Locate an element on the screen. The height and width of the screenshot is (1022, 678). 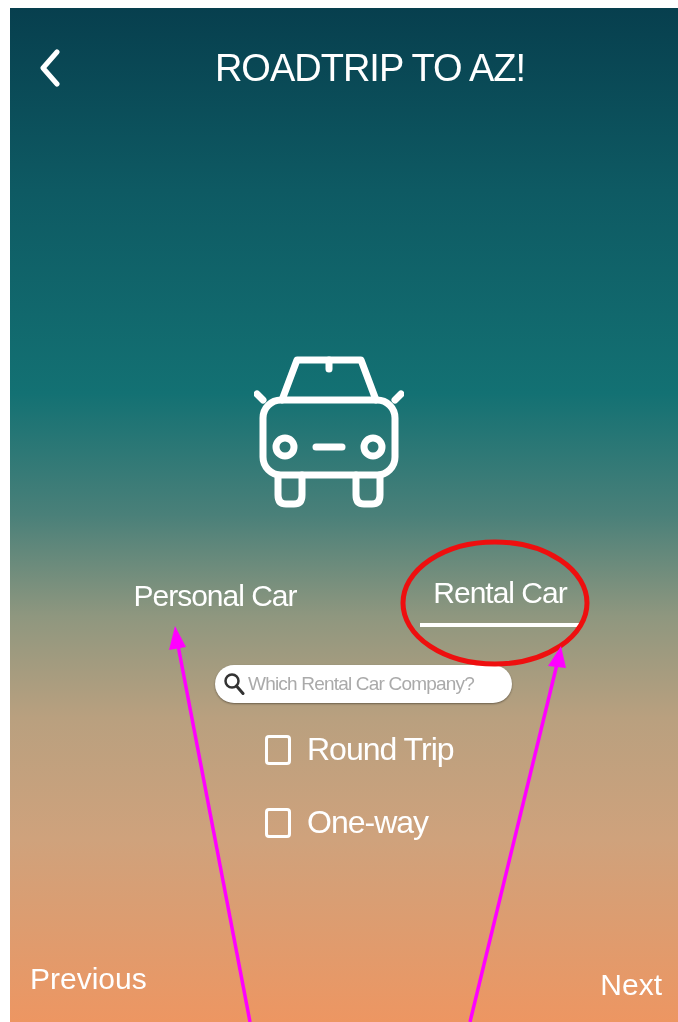
car-icon is located at coordinates (329, 432).